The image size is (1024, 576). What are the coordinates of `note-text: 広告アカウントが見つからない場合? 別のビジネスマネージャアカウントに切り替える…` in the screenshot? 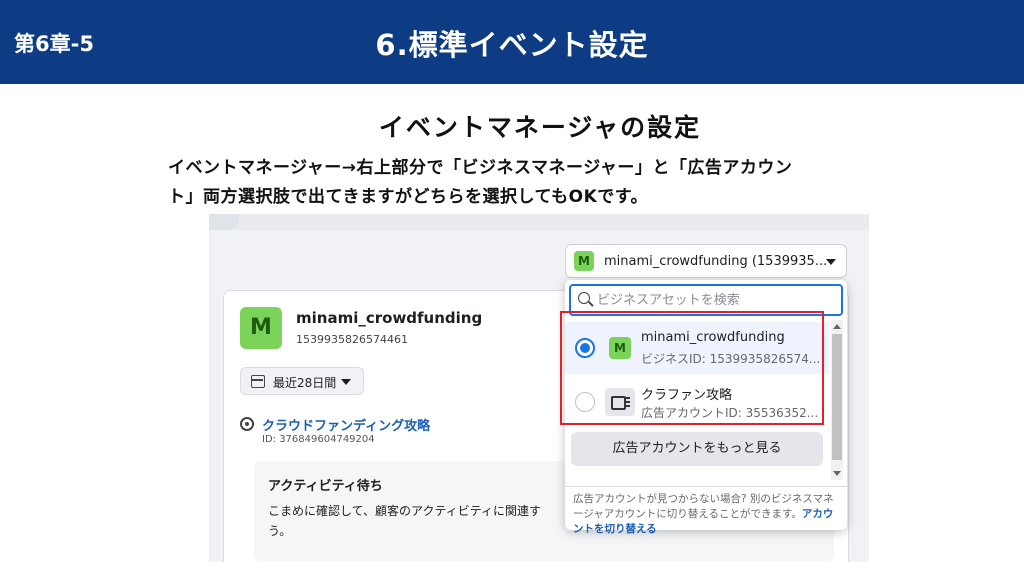 It's located at (703, 506).